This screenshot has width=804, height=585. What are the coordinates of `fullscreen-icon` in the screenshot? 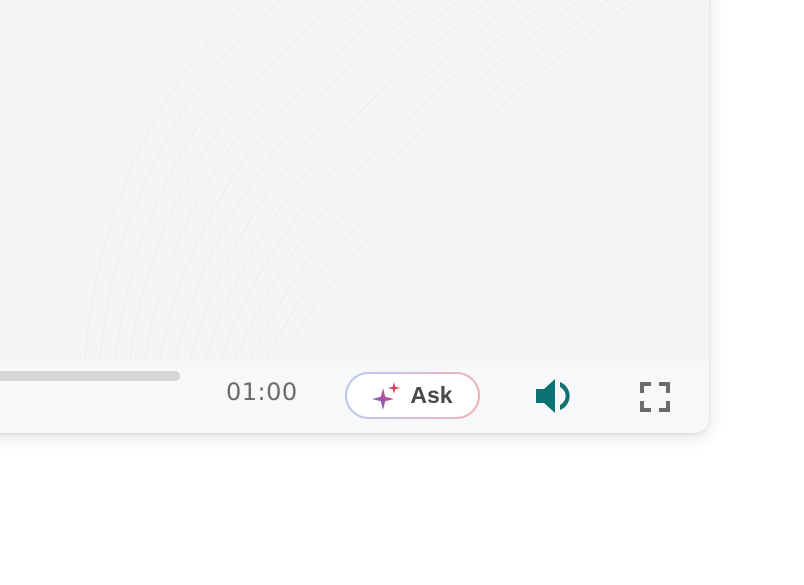 It's located at (655, 397).